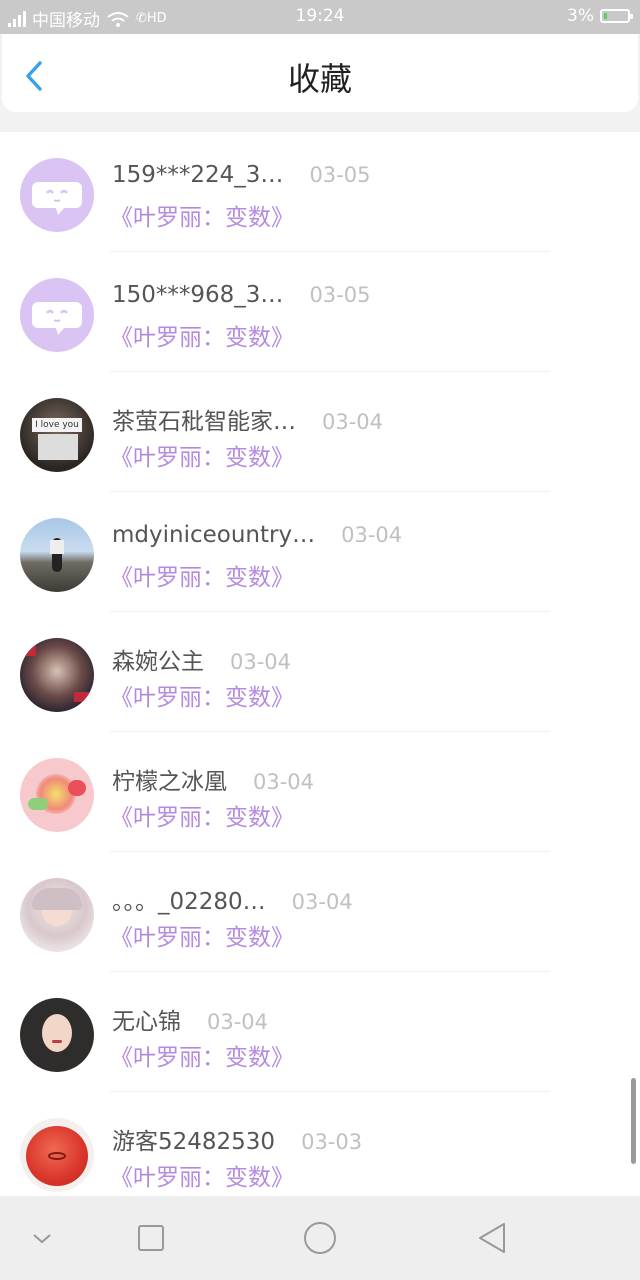 This screenshot has height=1280, width=640. What do you see at coordinates (57, 425) in the screenshot?
I see `avatar-note: I love you` at bounding box center [57, 425].